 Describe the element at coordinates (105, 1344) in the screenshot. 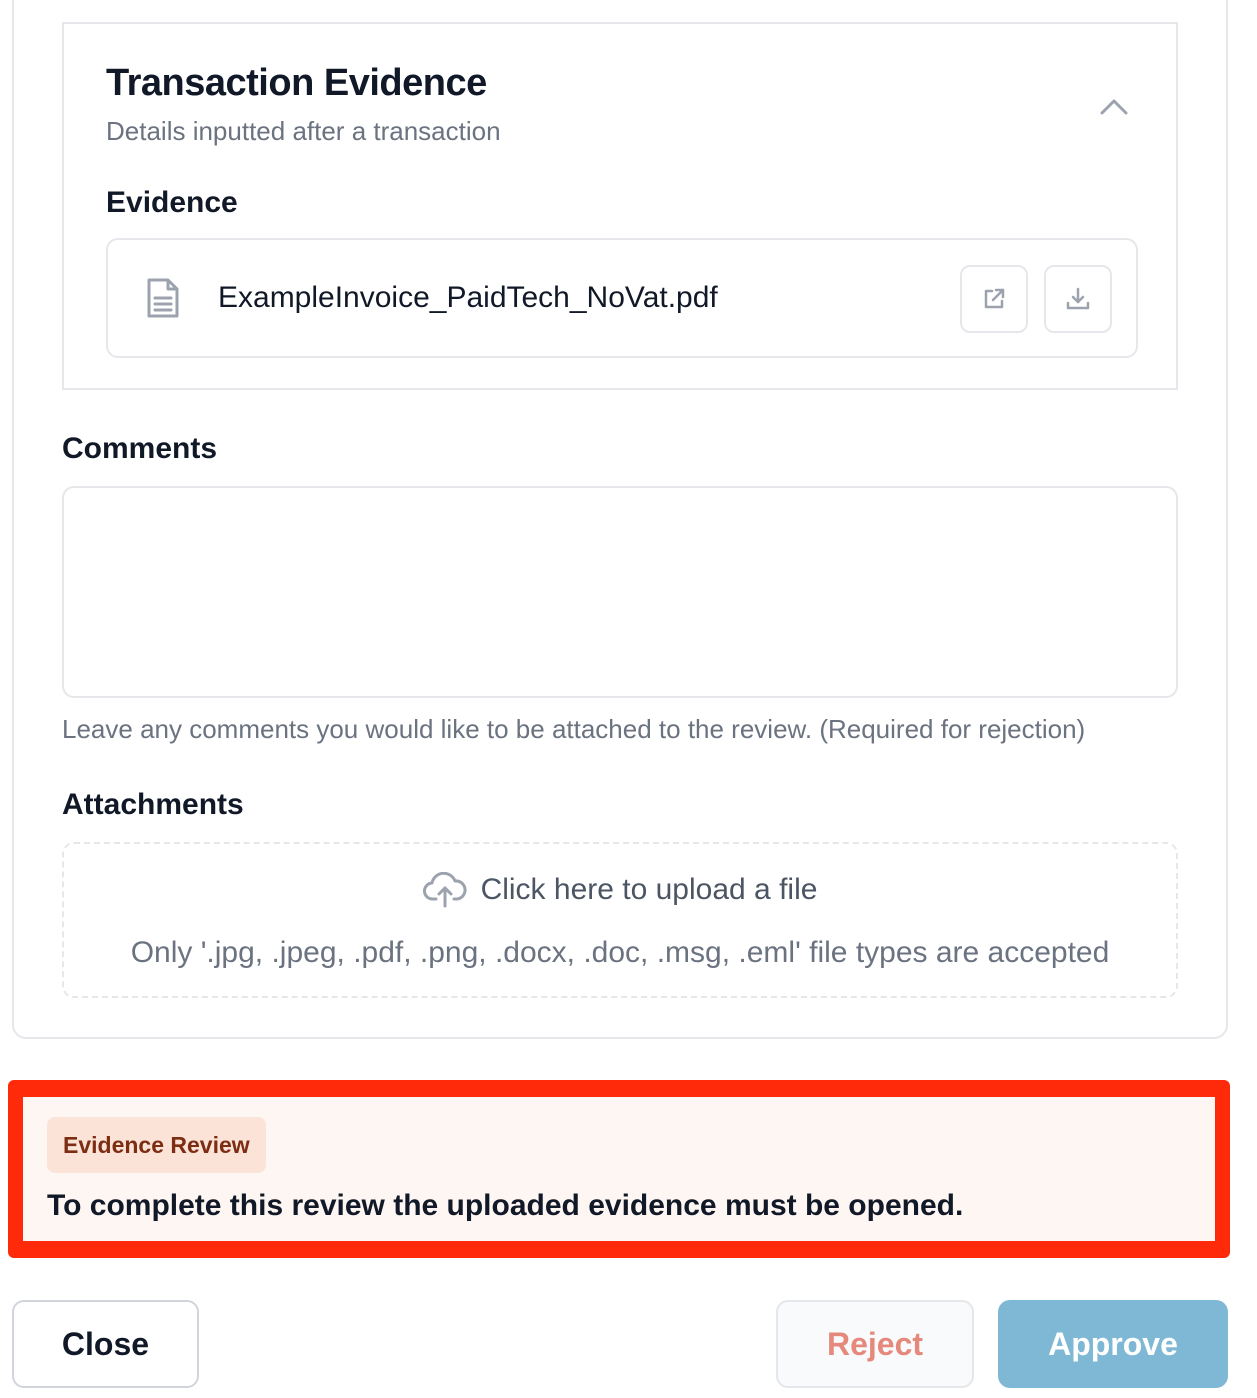

I see `close-button: Close` at that location.